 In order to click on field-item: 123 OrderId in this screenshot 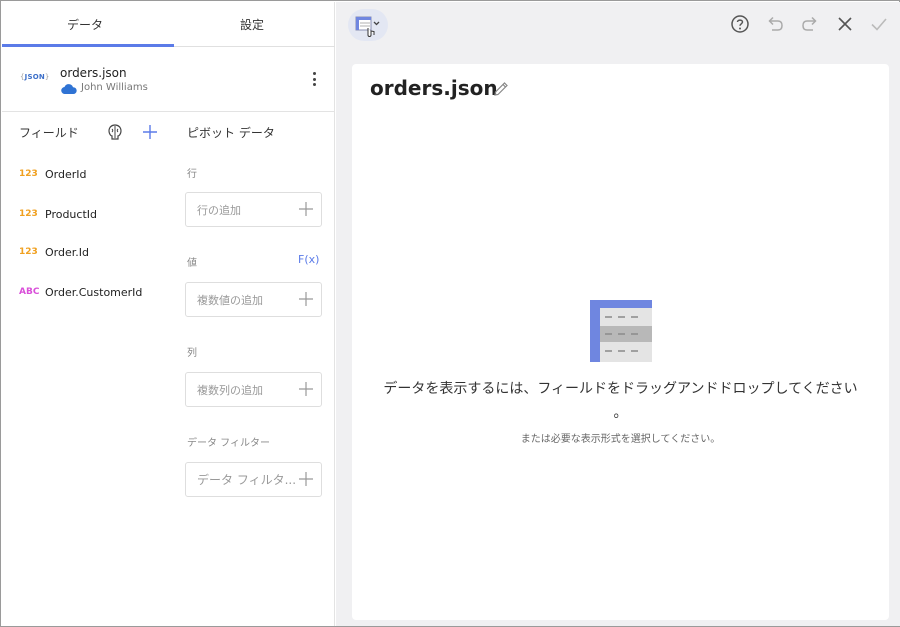, I will do `click(53, 174)`.